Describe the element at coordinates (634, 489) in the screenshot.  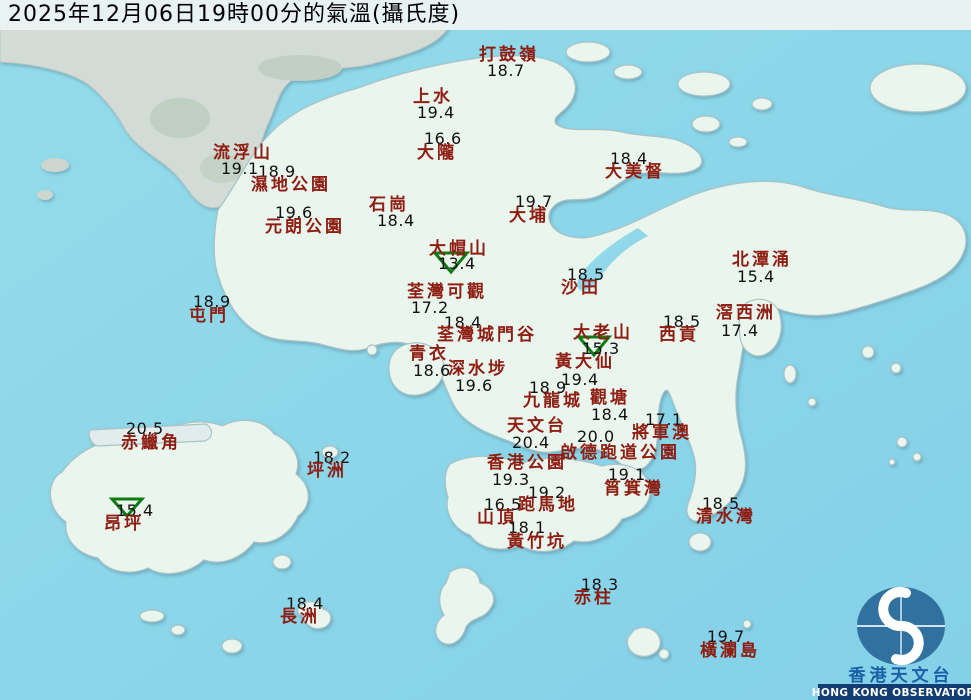
I see `station-name: 筲箕灣` at that location.